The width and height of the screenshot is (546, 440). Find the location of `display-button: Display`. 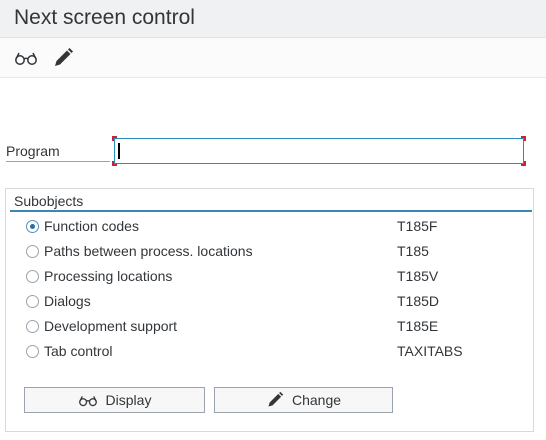

display-button: Display is located at coordinates (114, 400).